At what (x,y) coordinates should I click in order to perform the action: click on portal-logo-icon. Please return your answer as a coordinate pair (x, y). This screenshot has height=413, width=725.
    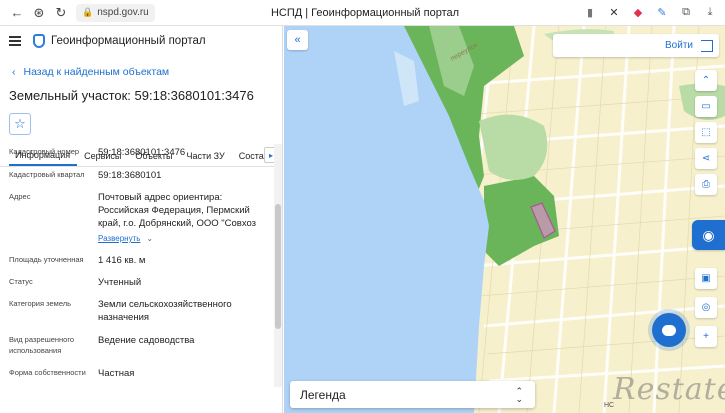
    Looking at the image, I should click on (39, 41).